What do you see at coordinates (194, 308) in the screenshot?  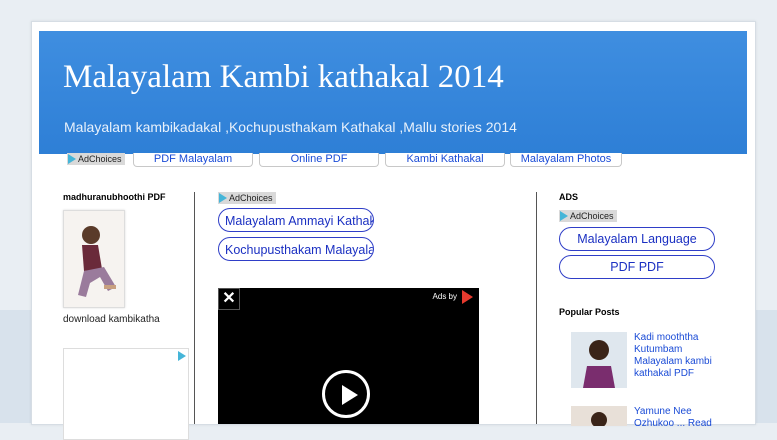 I see `column-divider-left` at bounding box center [194, 308].